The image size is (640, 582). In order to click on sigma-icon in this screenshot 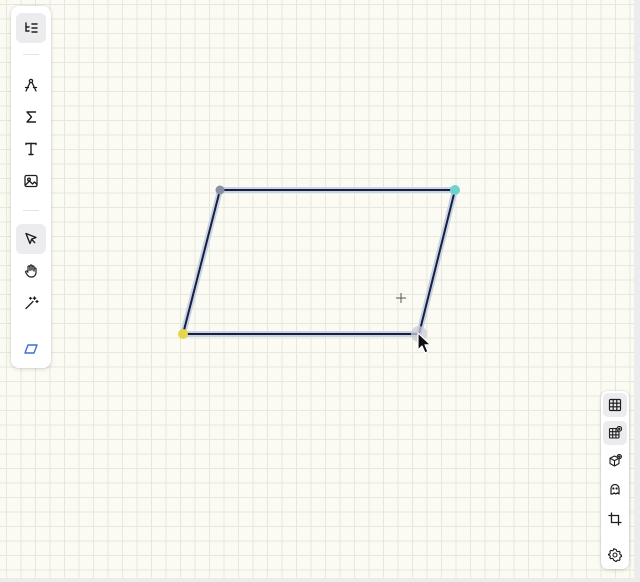, I will do `click(31, 117)`.